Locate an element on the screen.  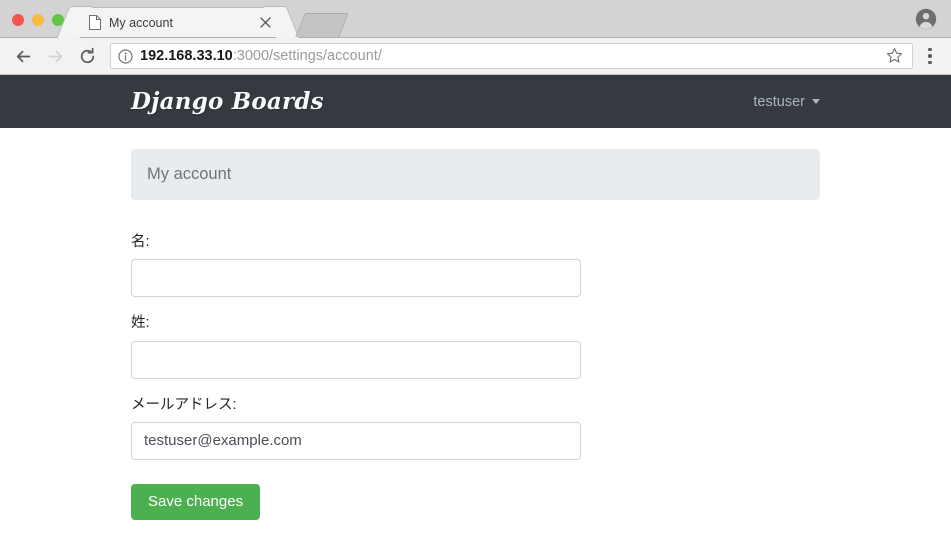
page-icon is located at coordinates (95, 22).